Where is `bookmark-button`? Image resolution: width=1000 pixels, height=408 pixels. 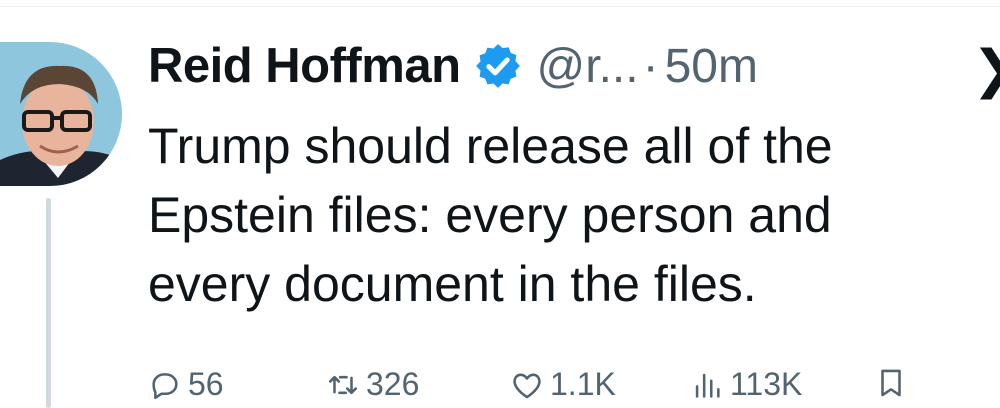 bookmark-button is located at coordinates (891, 383).